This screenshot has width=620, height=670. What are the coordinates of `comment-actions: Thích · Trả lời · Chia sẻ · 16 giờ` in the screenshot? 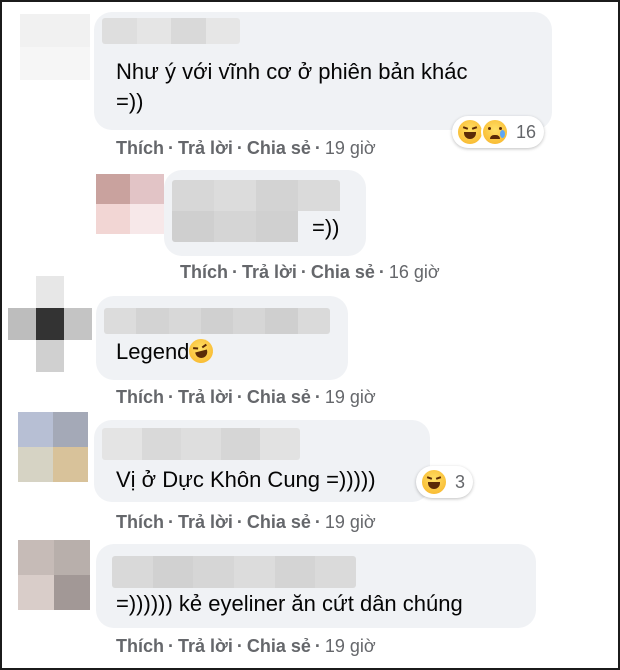 It's located at (310, 272).